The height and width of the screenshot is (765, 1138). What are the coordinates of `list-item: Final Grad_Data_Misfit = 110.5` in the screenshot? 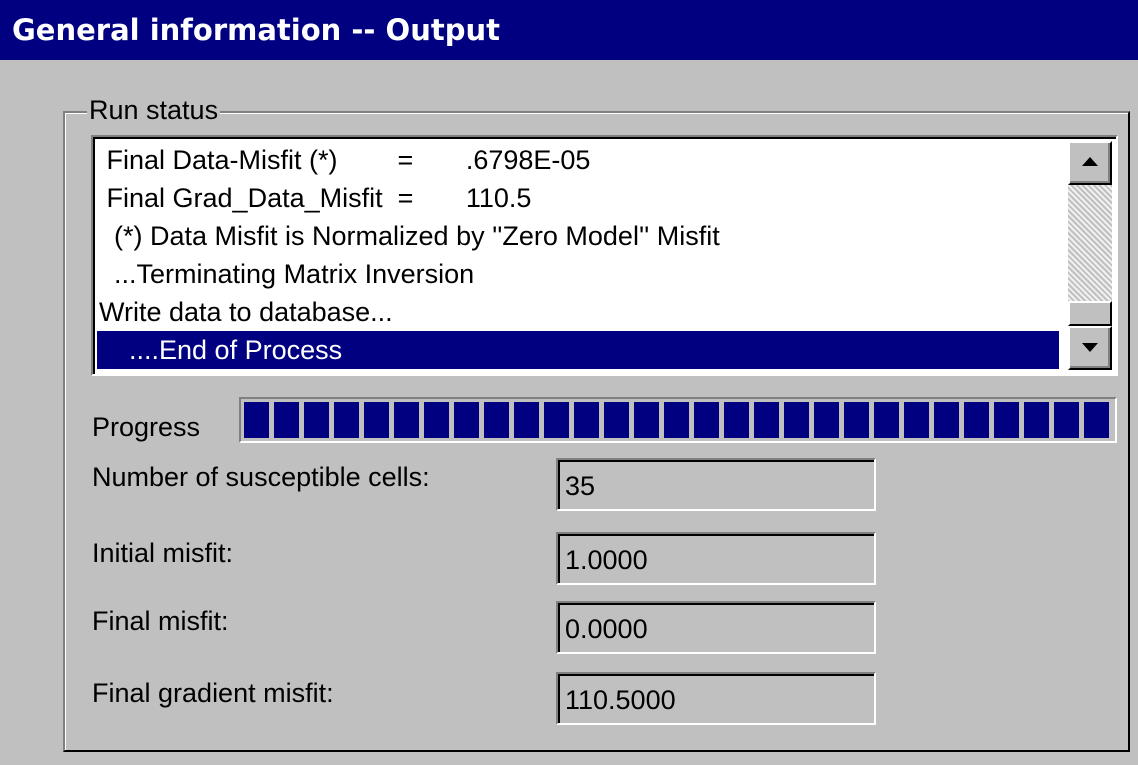 It's located at (578, 198).